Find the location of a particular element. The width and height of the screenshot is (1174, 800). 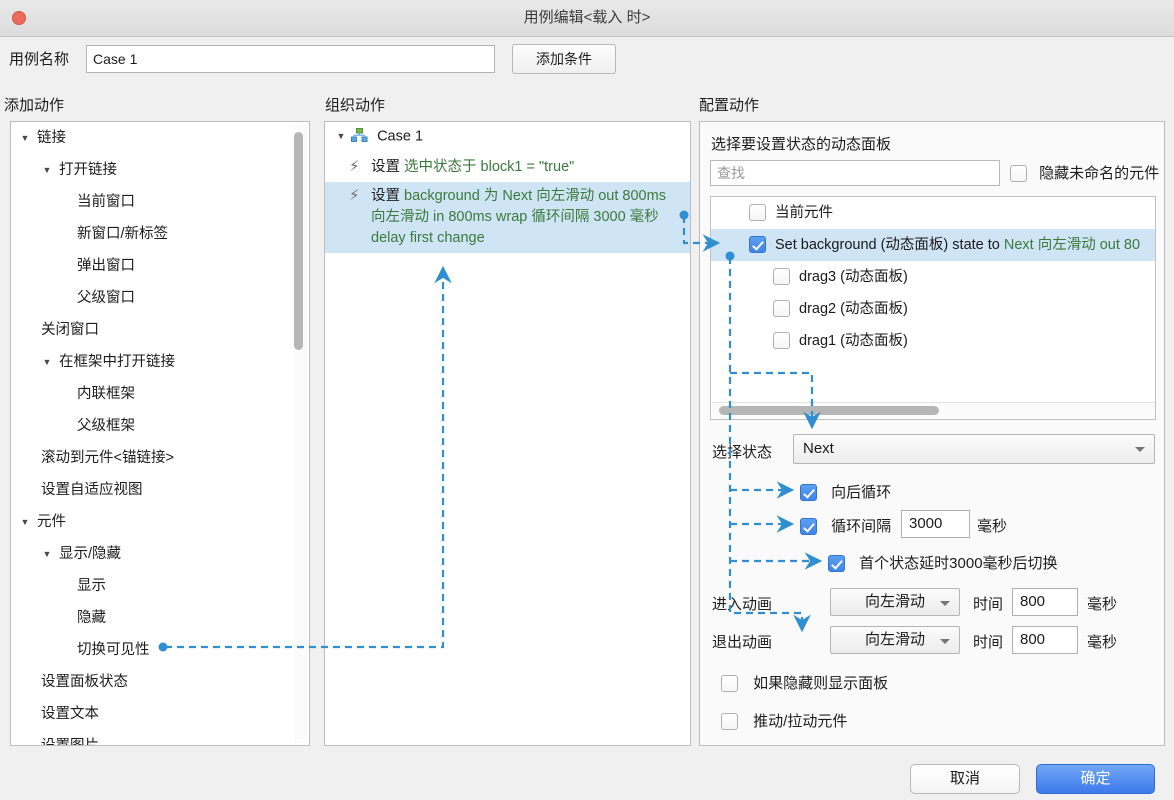

loop-interval-unit: 毫秒 is located at coordinates (992, 526).